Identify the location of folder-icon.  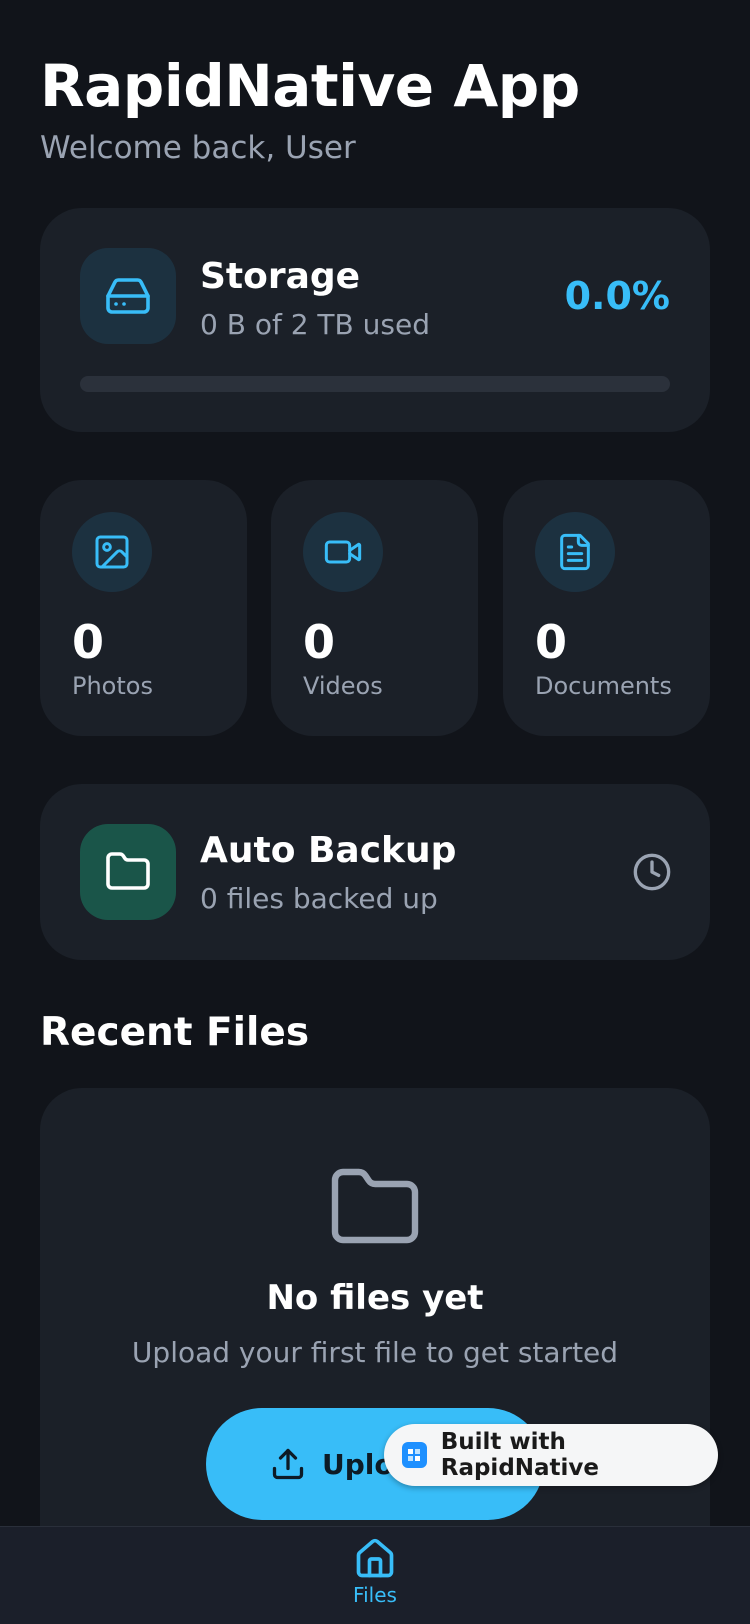
(128, 871).